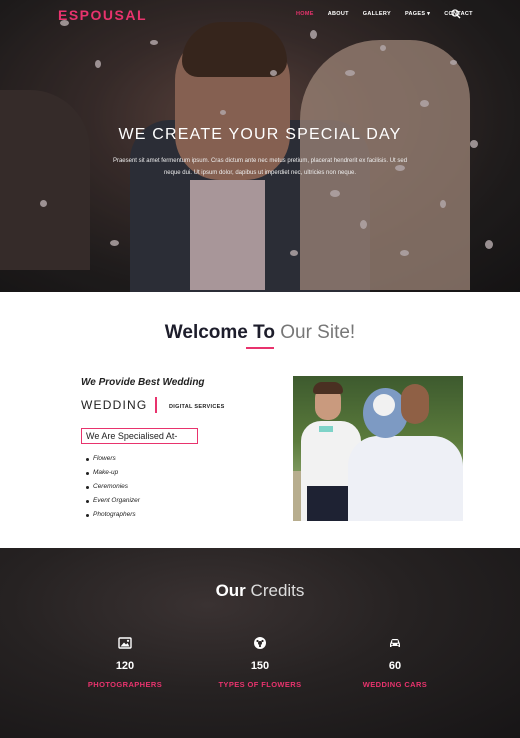 Image resolution: width=520 pixels, height=738 pixels. What do you see at coordinates (328, 388) in the screenshot?
I see `groom-hair-photo` at bounding box center [328, 388].